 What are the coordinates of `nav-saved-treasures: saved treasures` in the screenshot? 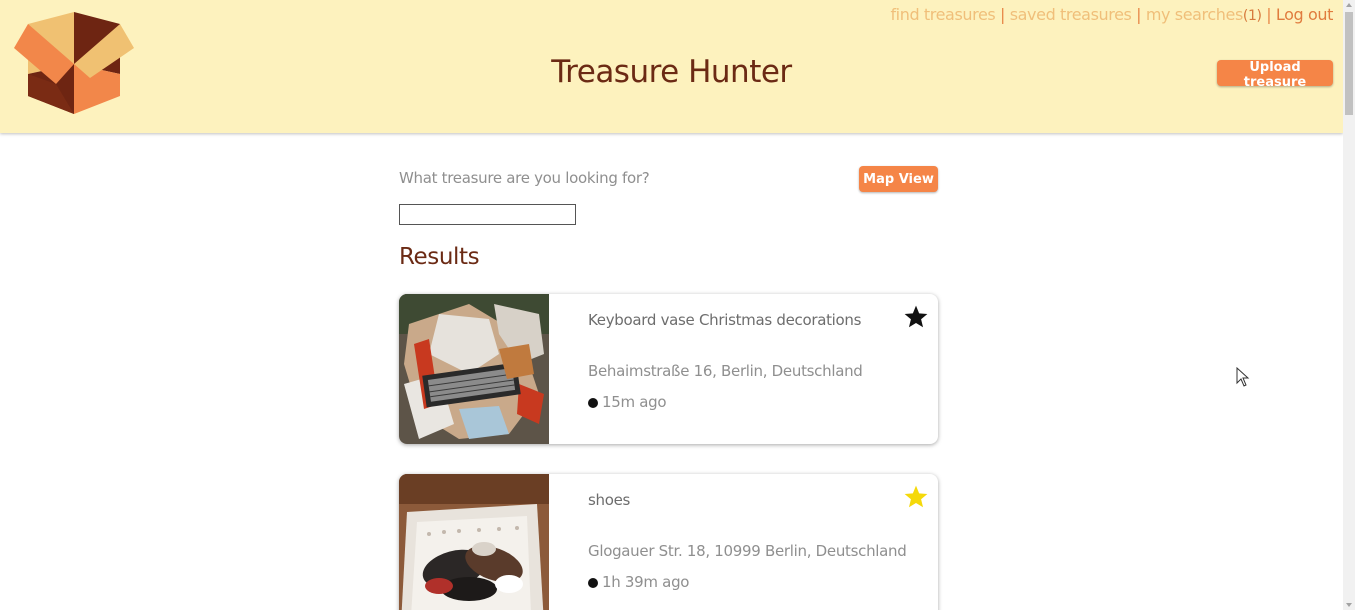 It's located at (1071, 14).